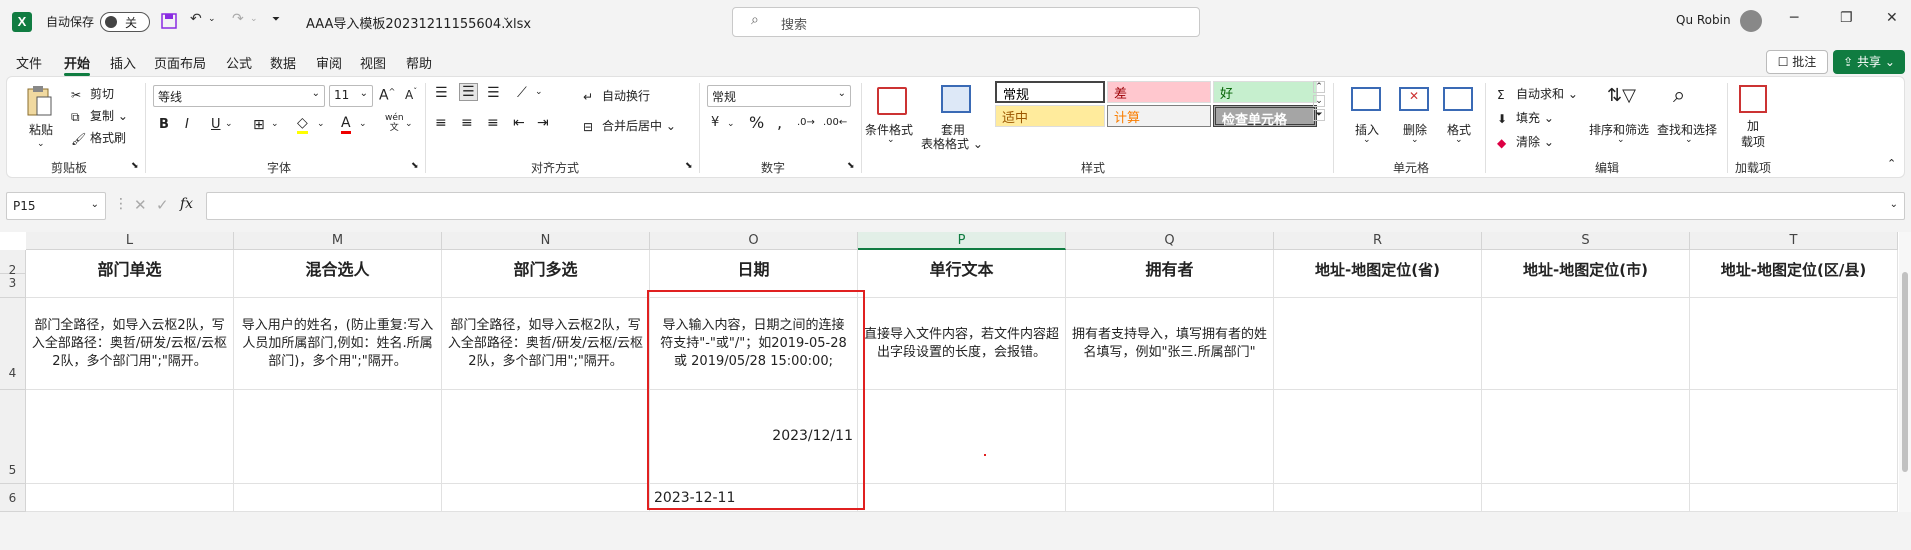 The width and height of the screenshot is (1911, 550). Describe the element at coordinates (13, 437) in the screenshot. I see `row-header-5: 5` at that location.